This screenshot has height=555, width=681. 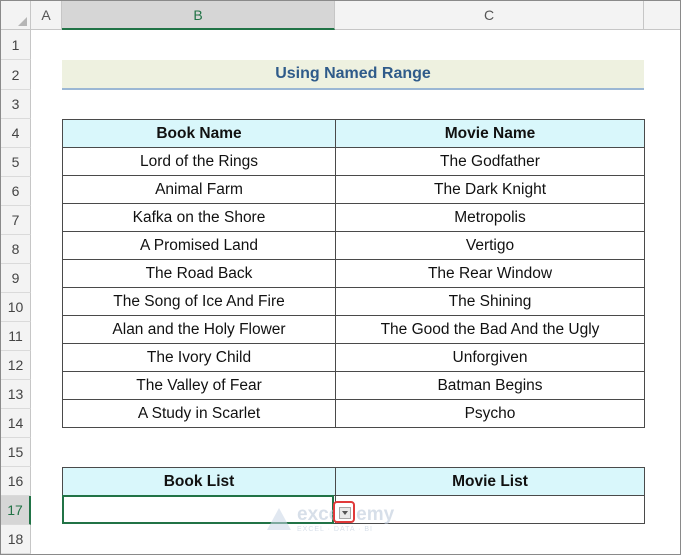 What do you see at coordinates (490, 133) in the screenshot?
I see `header-movie-name: Movie Name` at bounding box center [490, 133].